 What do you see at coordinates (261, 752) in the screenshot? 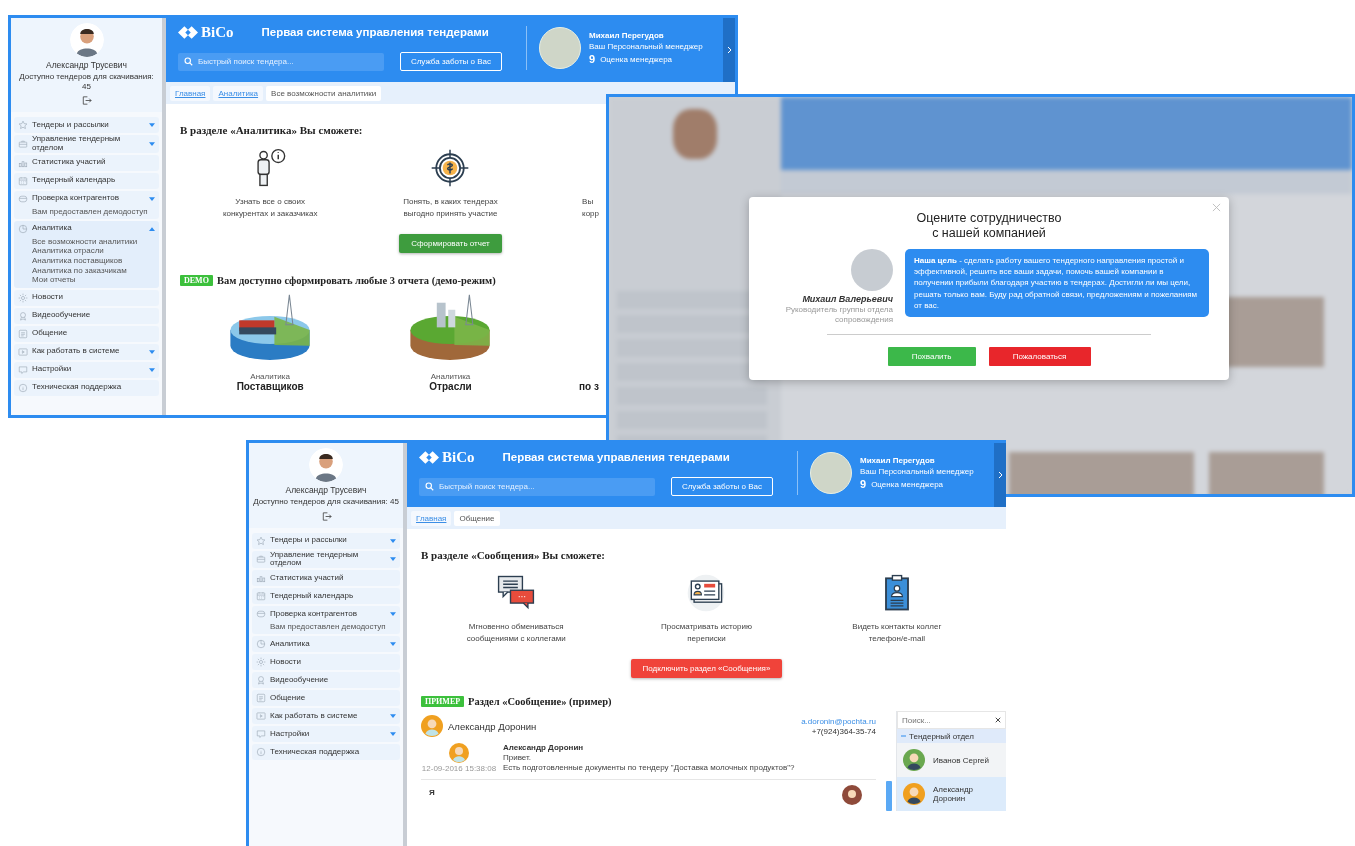
I see `info-icon` at bounding box center [261, 752].